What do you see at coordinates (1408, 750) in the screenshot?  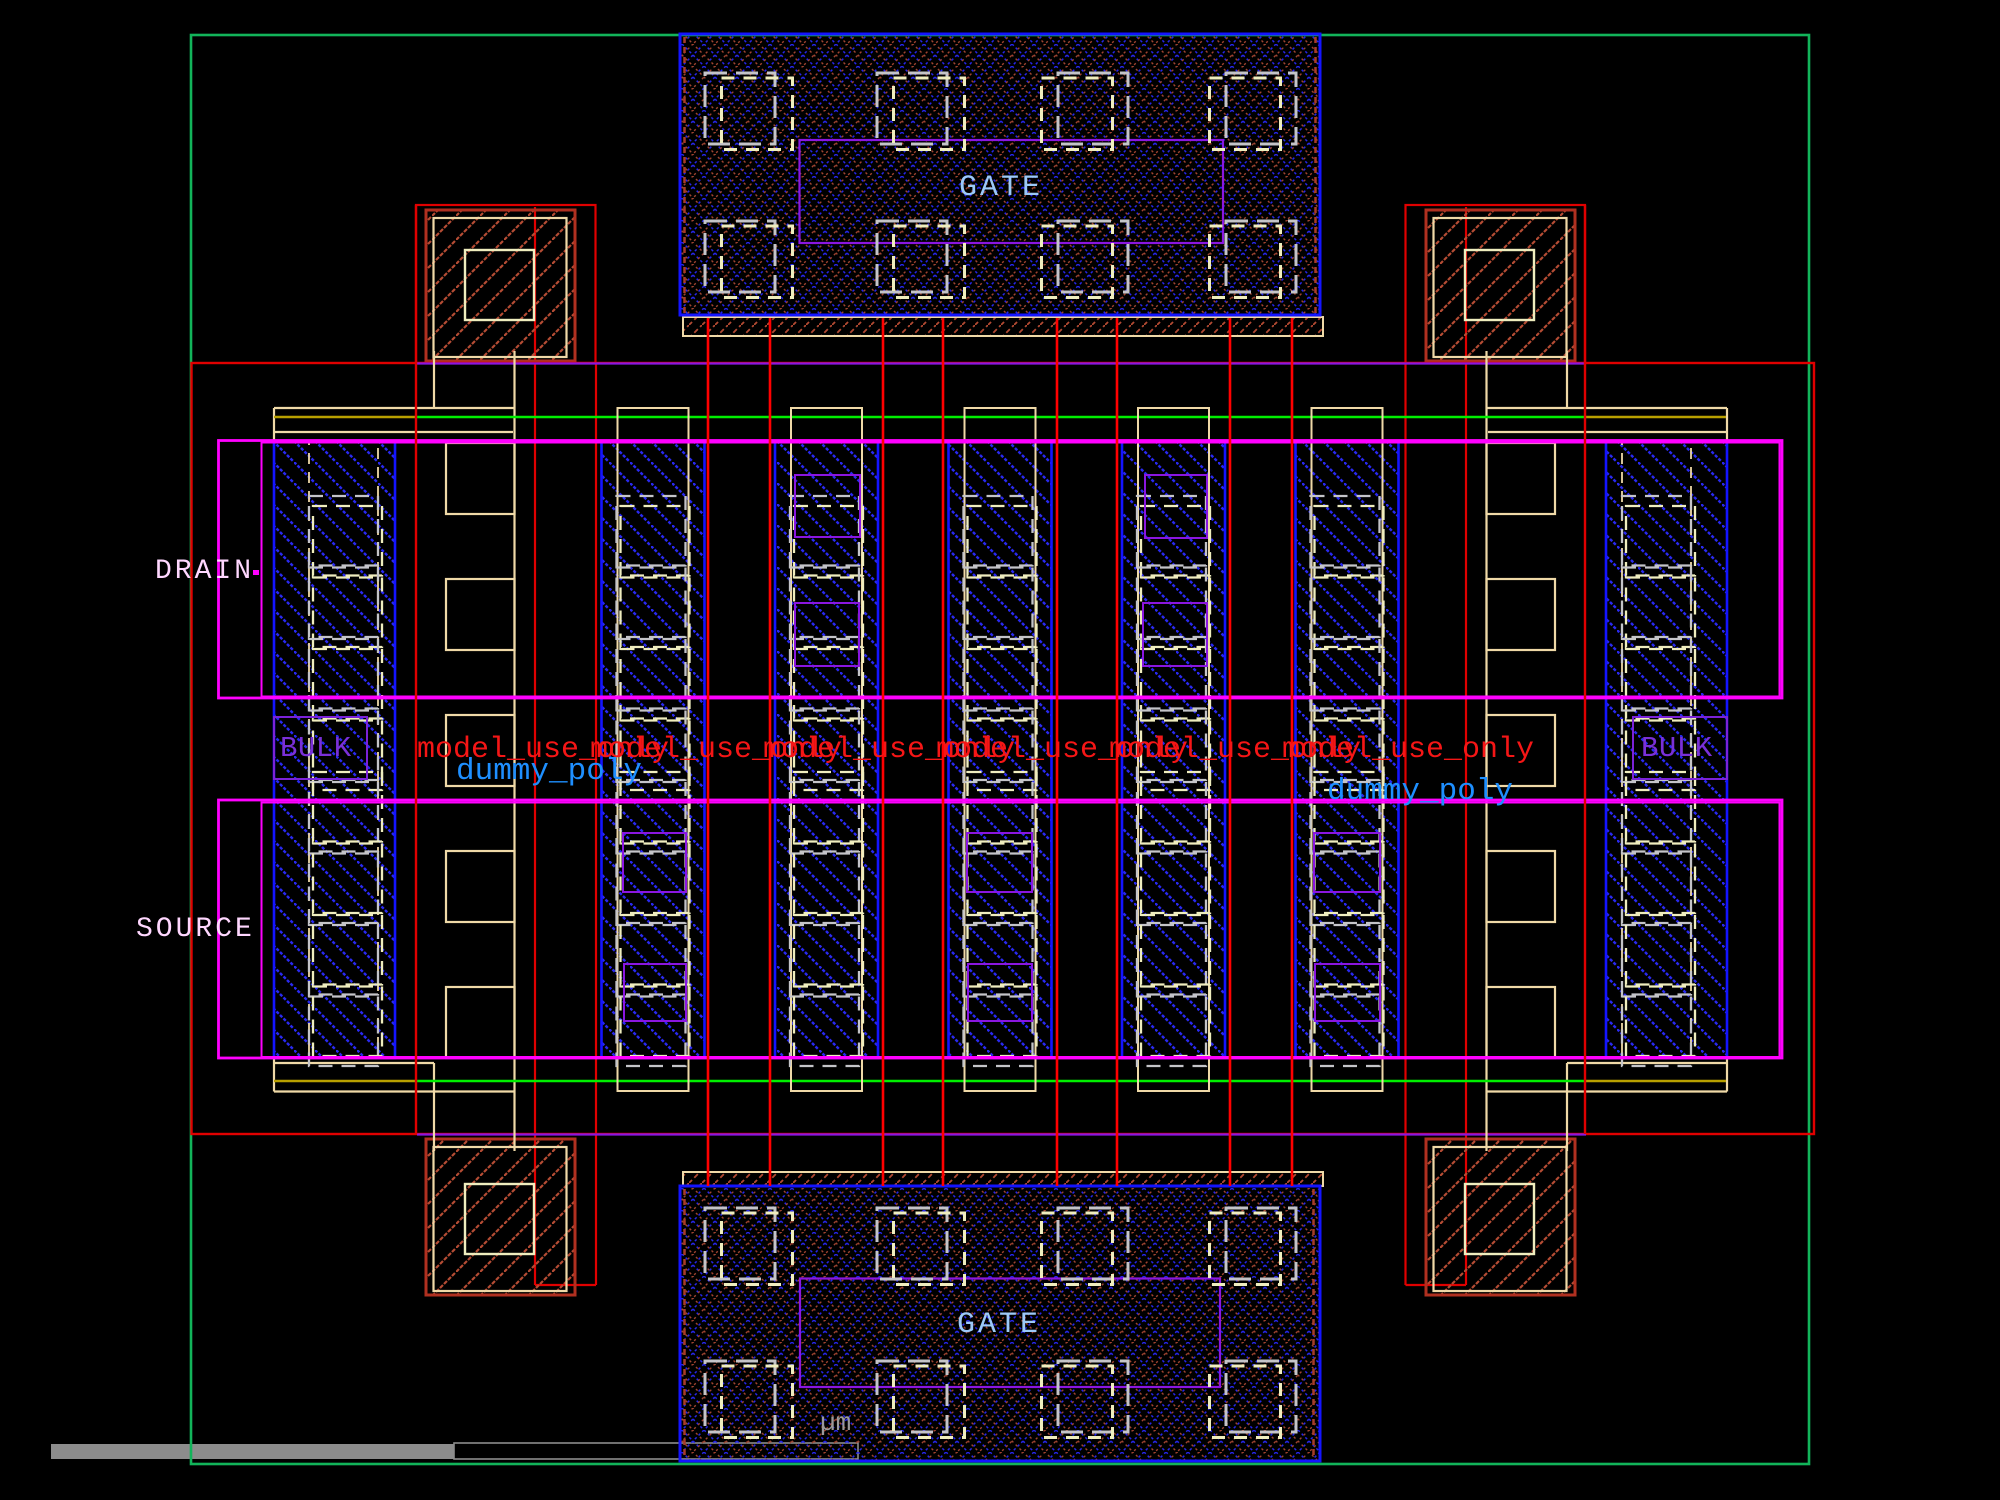 I see `svg-text: model_use_only` at bounding box center [1408, 750].